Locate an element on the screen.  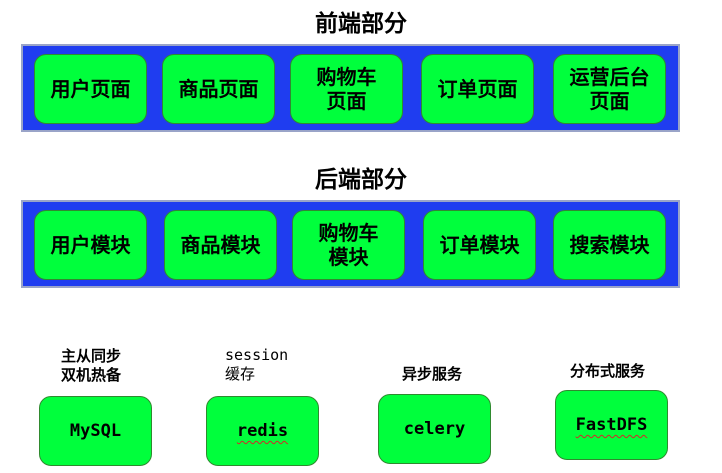
service-box-redis: redis is located at coordinates (262, 431).